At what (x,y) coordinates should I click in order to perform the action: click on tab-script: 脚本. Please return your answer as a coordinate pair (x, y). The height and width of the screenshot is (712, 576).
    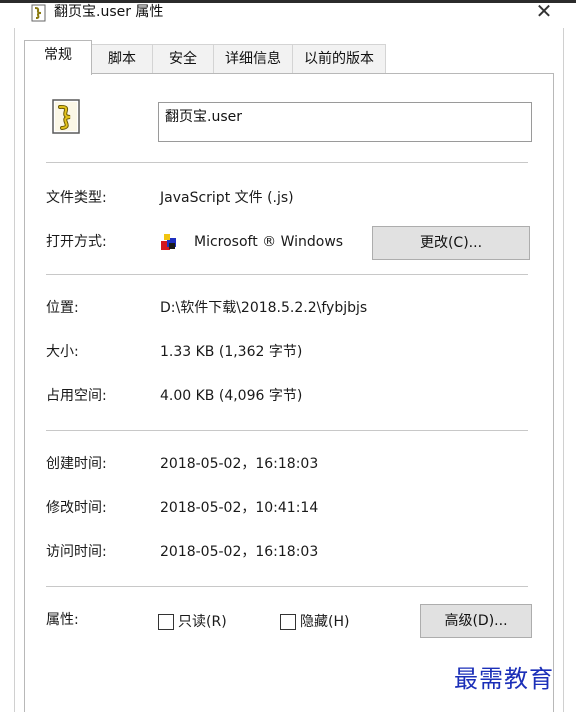
    Looking at the image, I should click on (122, 59).